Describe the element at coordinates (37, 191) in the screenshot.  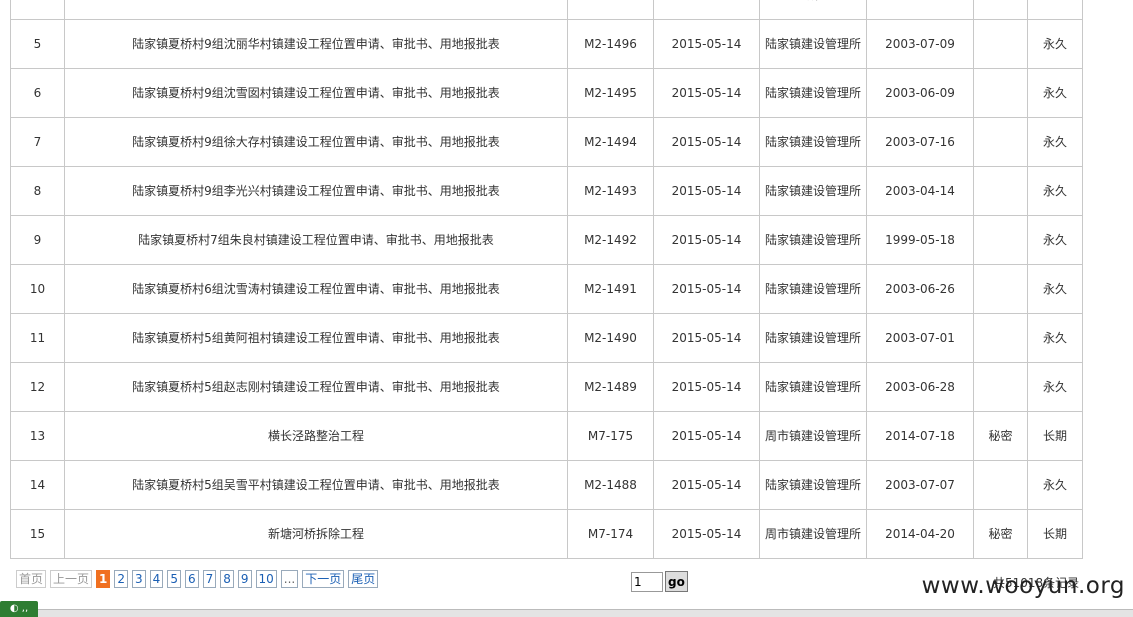
I see `row-number-cell: 8` at that location.